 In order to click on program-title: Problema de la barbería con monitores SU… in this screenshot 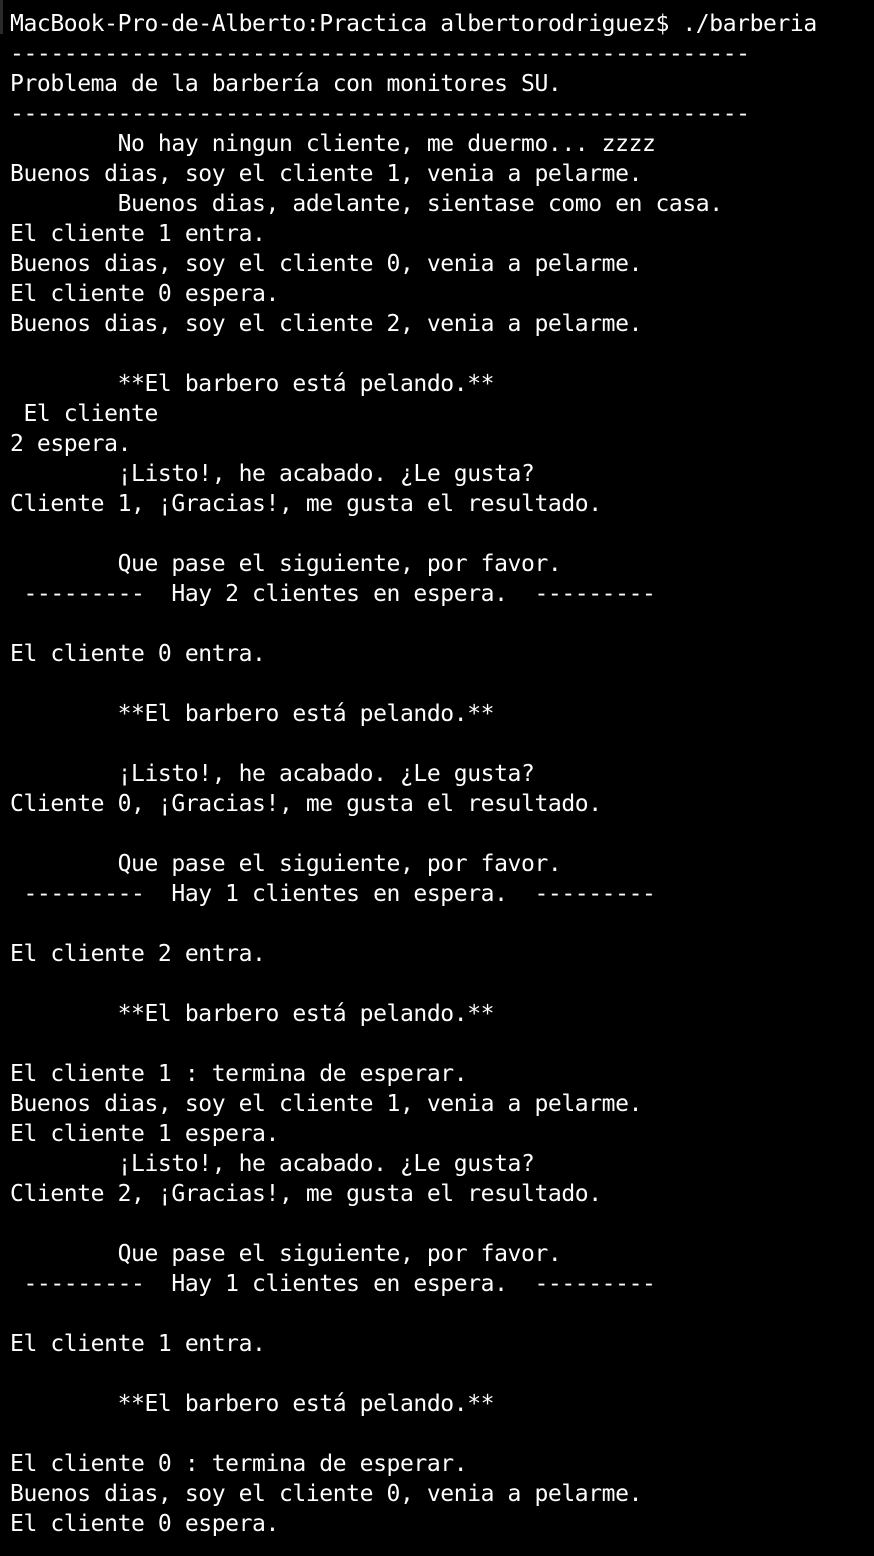, I will do `click(286, 84)`.